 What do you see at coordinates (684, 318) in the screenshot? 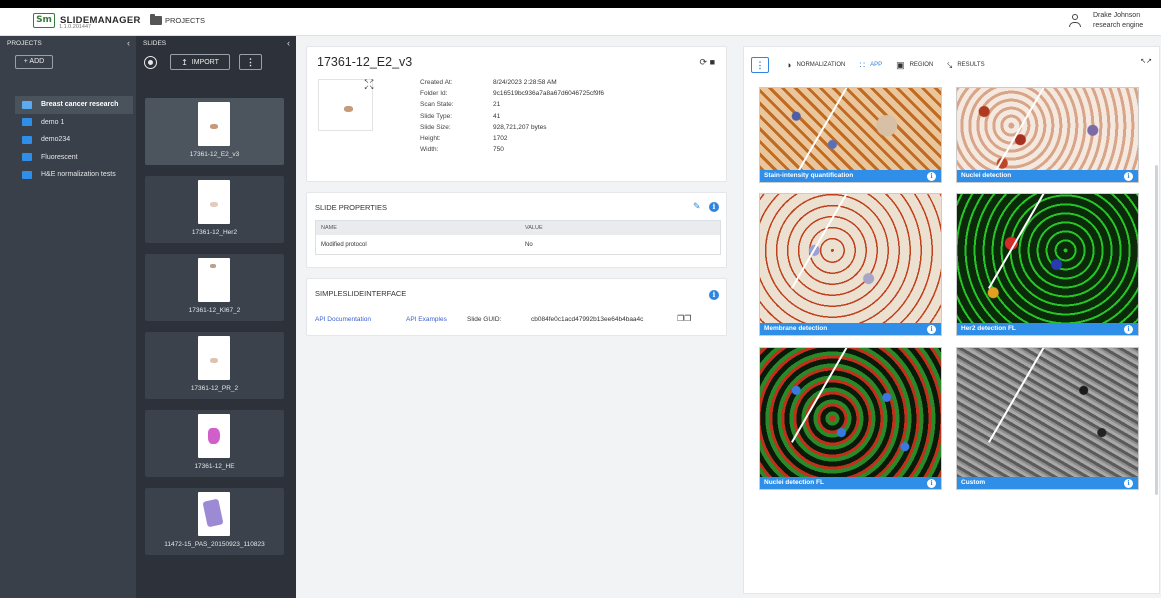
I see `copy-icon: ❐❐` at bounding box center [684, 318].